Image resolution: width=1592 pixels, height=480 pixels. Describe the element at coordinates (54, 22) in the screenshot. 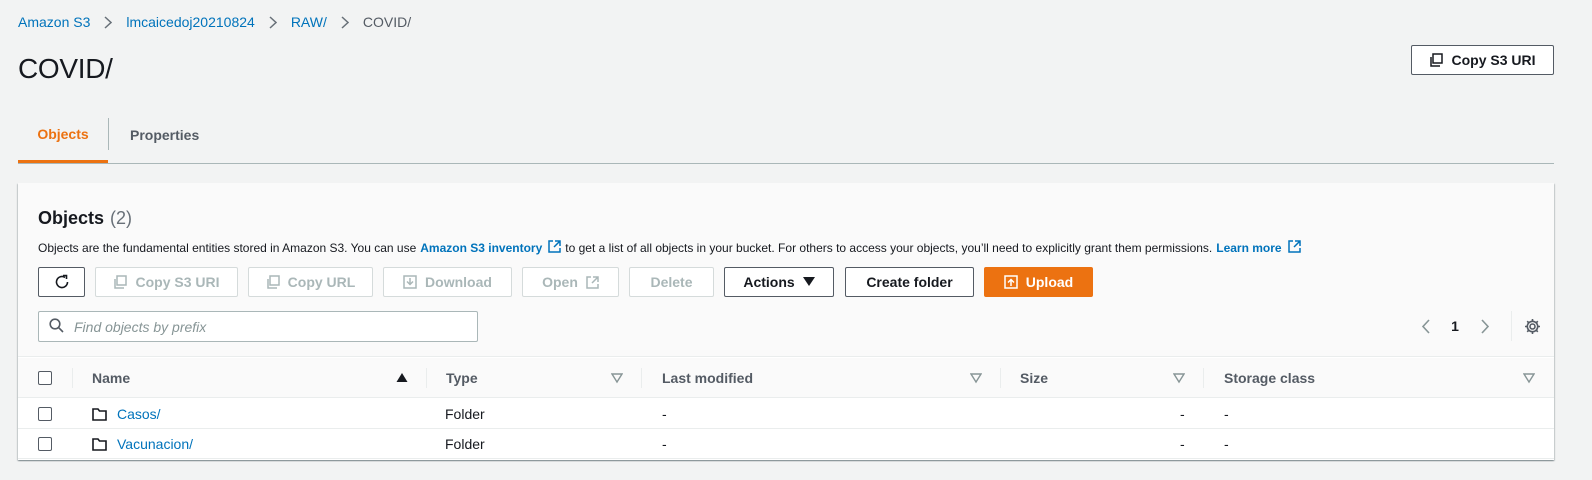

I see `breadcrumb-link-amazon-s3: Amazon S3` at that location.